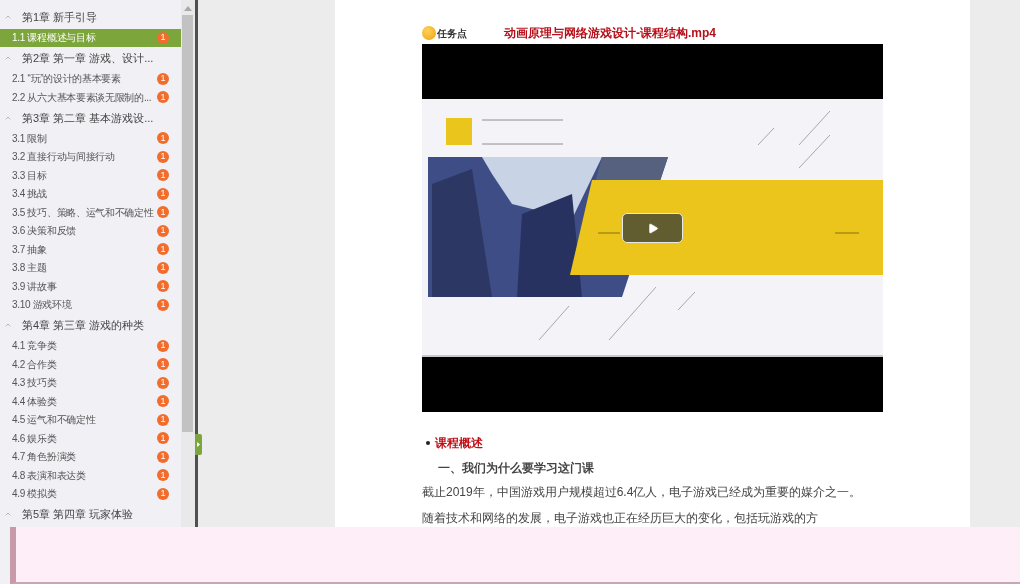 This screenshot has width=1020, height=584. I want to click on lesson-item: 4.8 表演和表达类 1, so click(90, 475).